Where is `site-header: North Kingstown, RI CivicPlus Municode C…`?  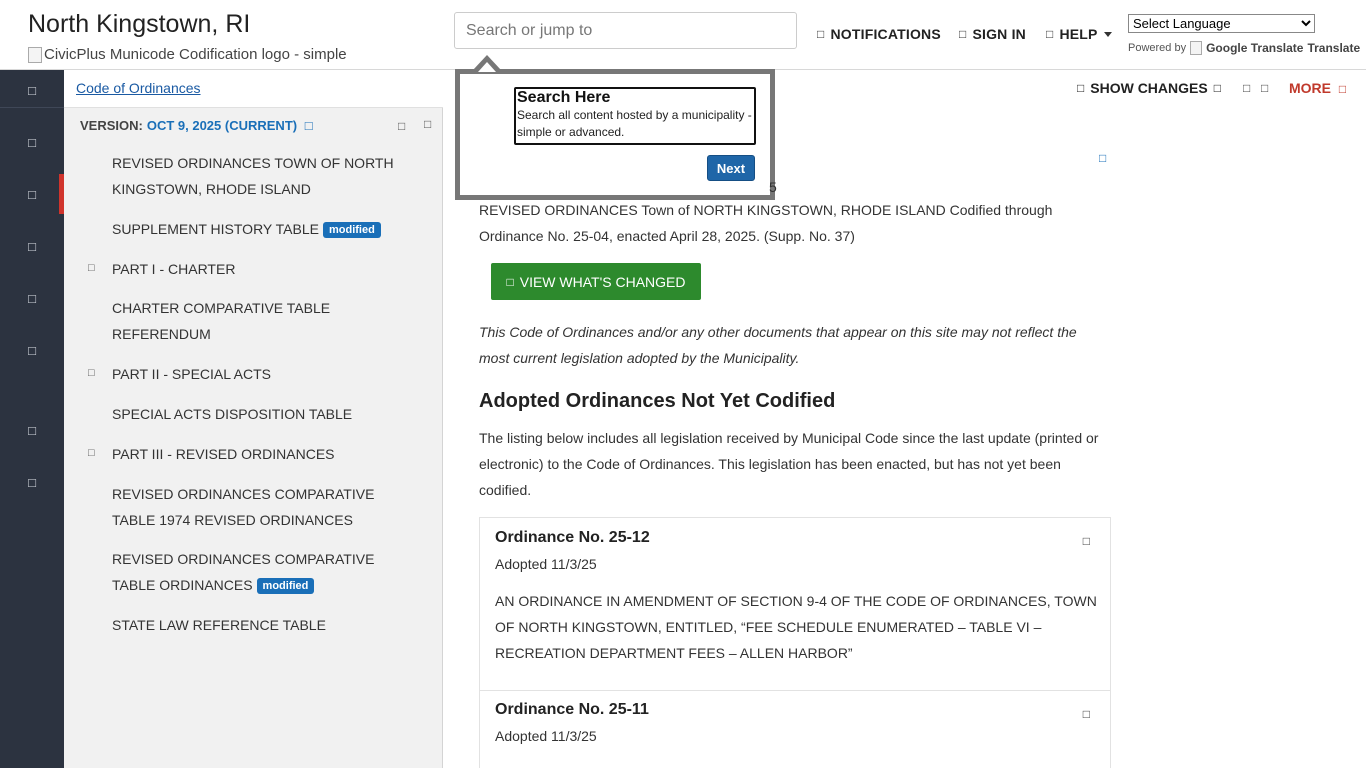
site-header: North Kingstown, RI CivicPlus Municode C… is located at coordinates (683, 35).